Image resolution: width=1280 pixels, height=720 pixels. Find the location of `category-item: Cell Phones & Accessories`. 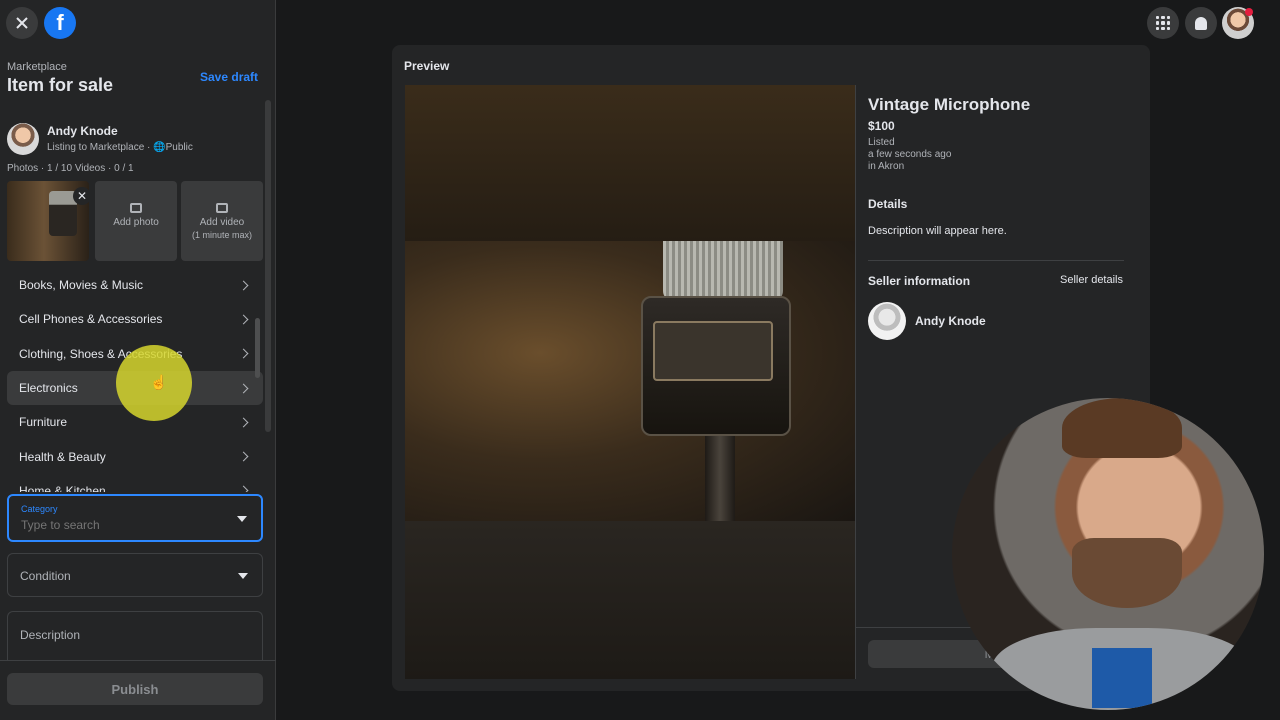

category-item: Cell Phones & Accessories is located at coordinates (135, 319).